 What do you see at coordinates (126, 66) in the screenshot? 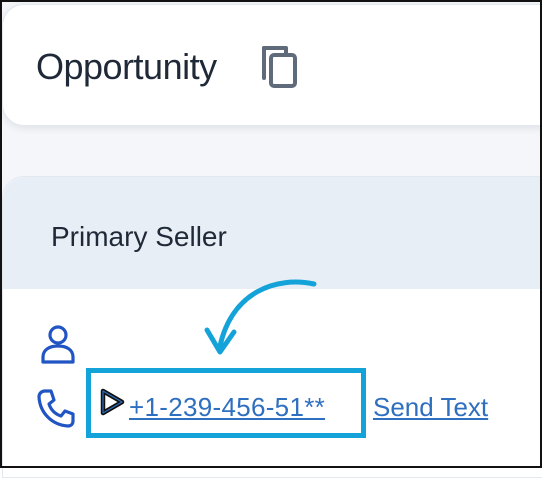
I see `page-title: Opportunity` at bounding box center [126, 66].